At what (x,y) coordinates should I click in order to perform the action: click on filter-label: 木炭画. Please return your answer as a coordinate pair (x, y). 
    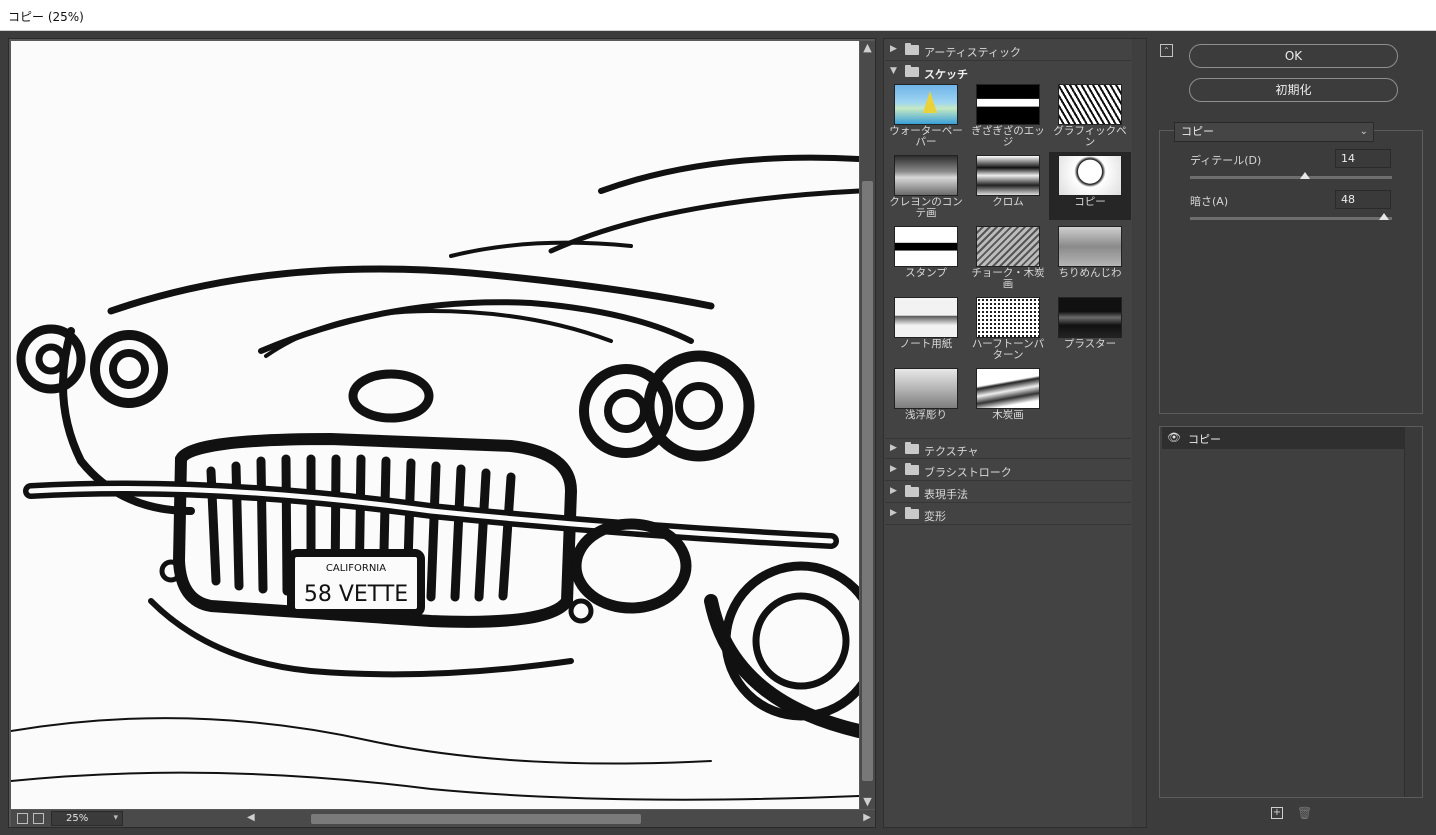
    Looking at the image, I should click on (1008, 415).